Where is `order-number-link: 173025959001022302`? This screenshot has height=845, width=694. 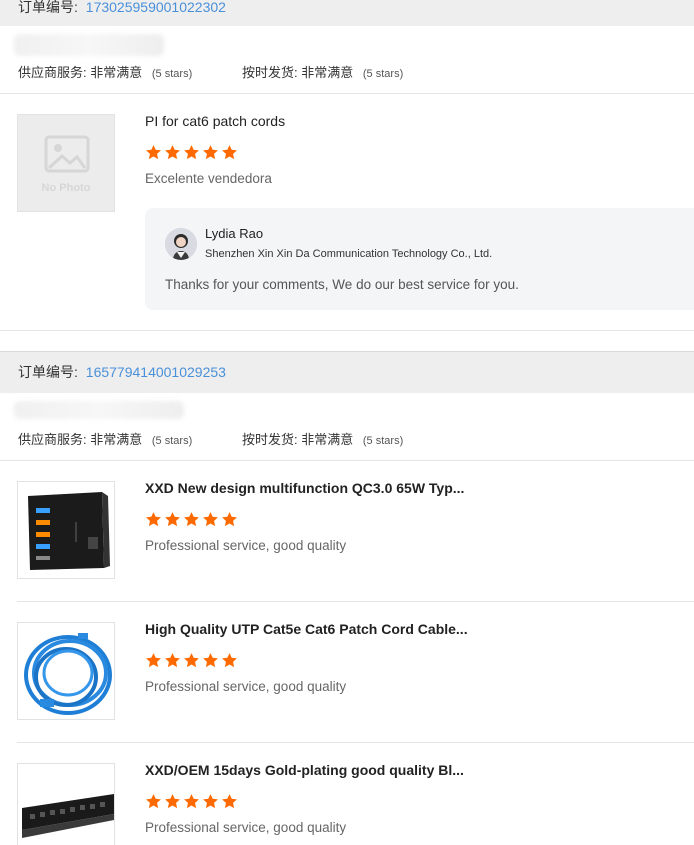 order-number-link: 173025959001022302 is located at coordinates (156, 7).